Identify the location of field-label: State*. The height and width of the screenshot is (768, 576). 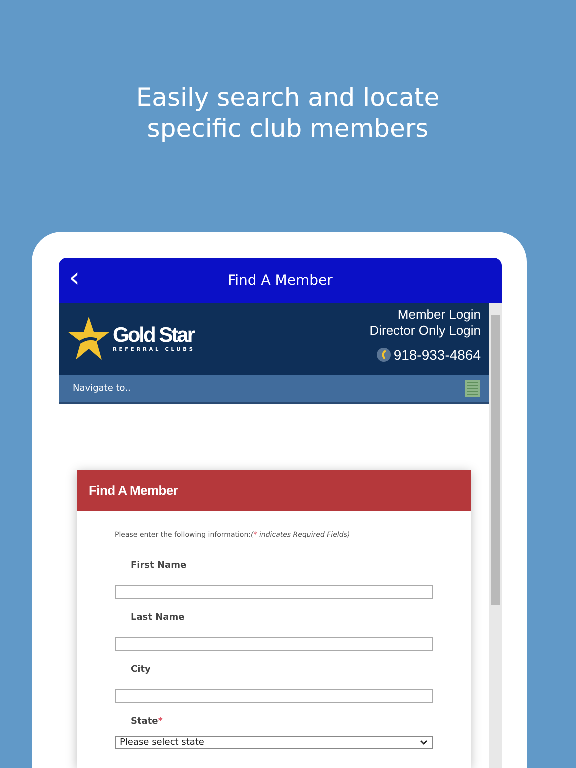
(147, 722).